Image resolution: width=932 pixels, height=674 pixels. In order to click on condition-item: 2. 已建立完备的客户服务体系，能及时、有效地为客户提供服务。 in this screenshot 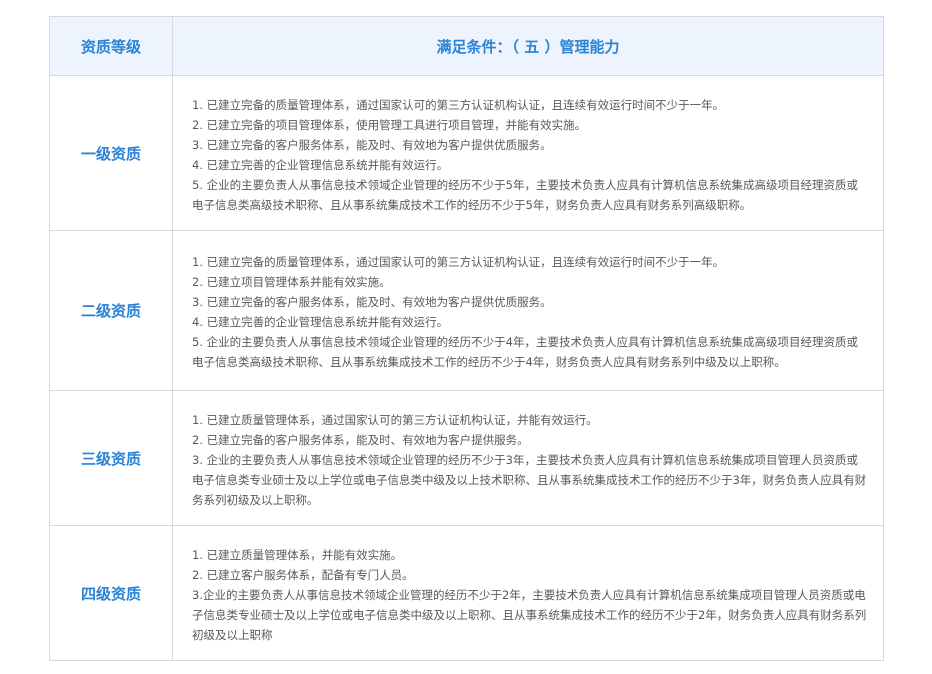, I will do `click(360, 439)`.